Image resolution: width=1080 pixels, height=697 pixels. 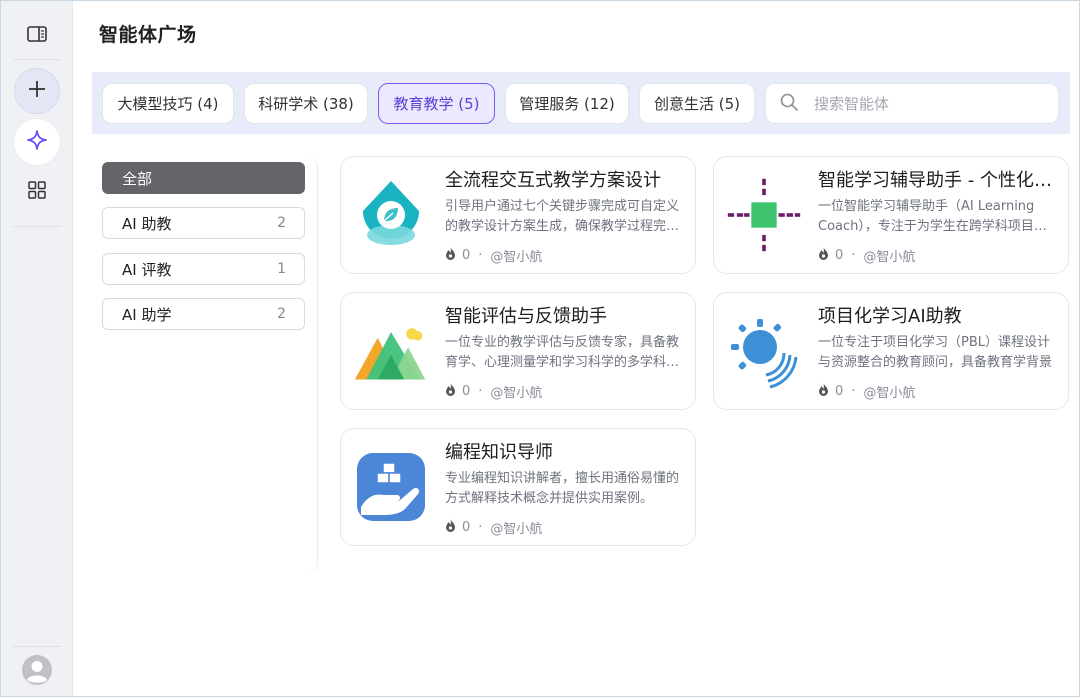 I want to click on sidebar-toggle-icon, so click(x=37, y=36).